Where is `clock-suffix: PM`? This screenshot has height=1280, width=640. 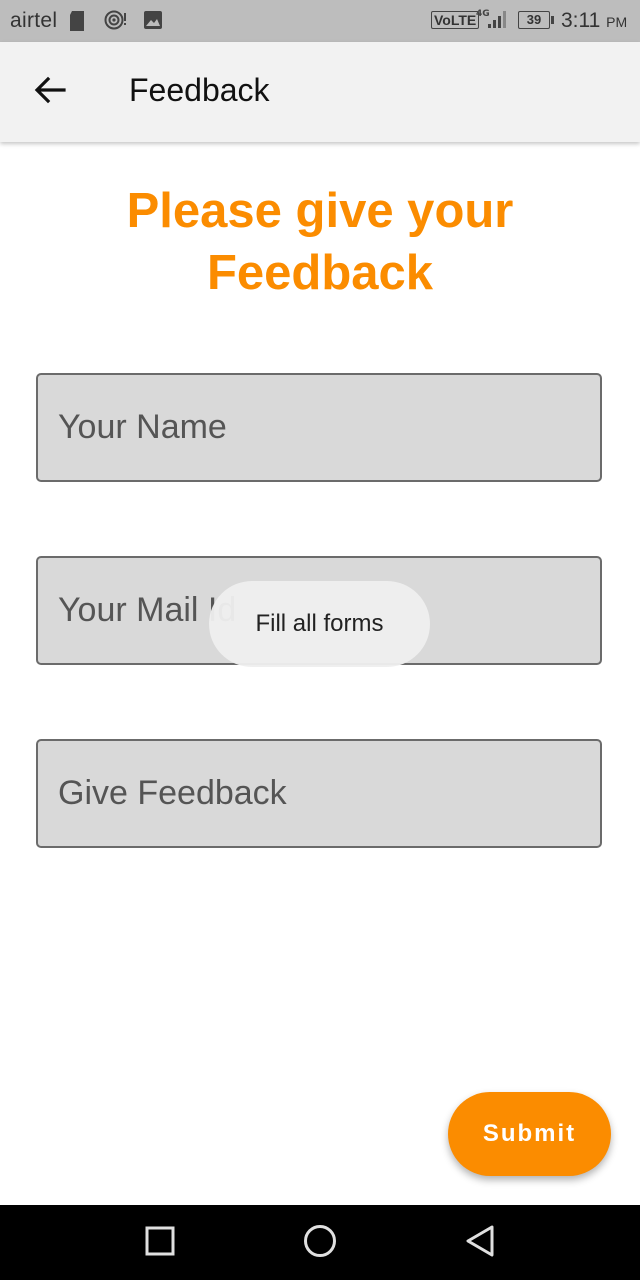 clock-suffix: PM is located at coordinates (617, 22).